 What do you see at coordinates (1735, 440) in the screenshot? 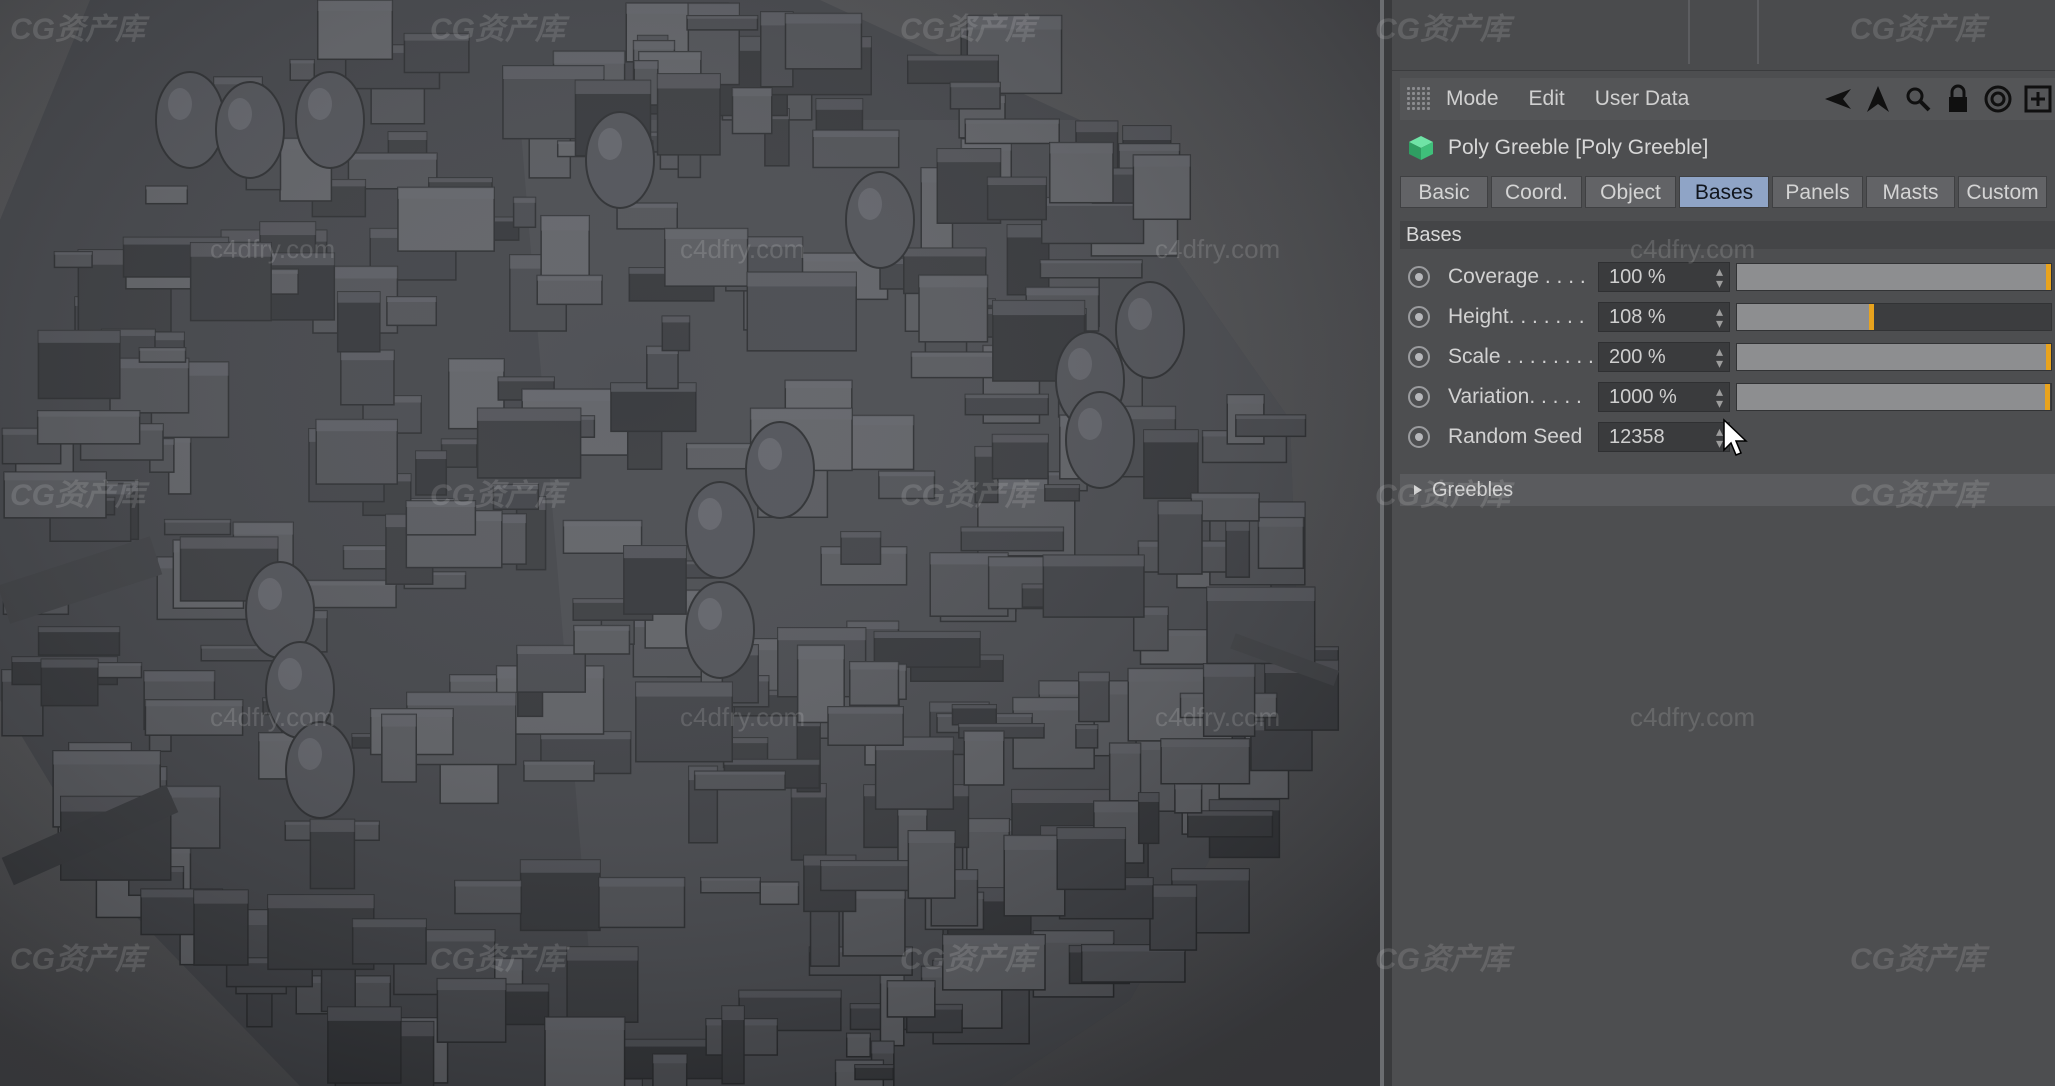
I see `mouse-cursor-icon` at bounding box center [1735, 440].